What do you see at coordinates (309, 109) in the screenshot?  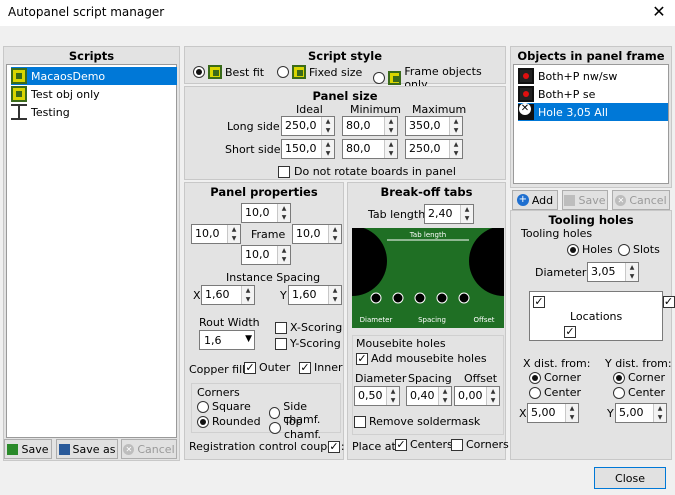 I see `col-ideal-label: Ideal` at bounding box center [309, 109].